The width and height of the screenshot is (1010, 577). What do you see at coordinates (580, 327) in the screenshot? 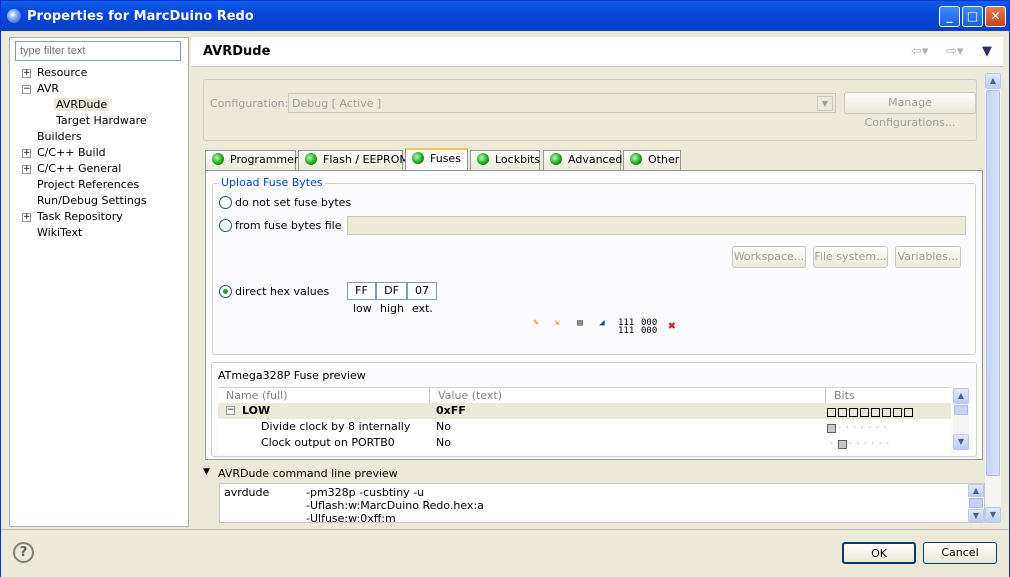
I see `read-from-device-icon: ▤` at bounding box center [580, 327].